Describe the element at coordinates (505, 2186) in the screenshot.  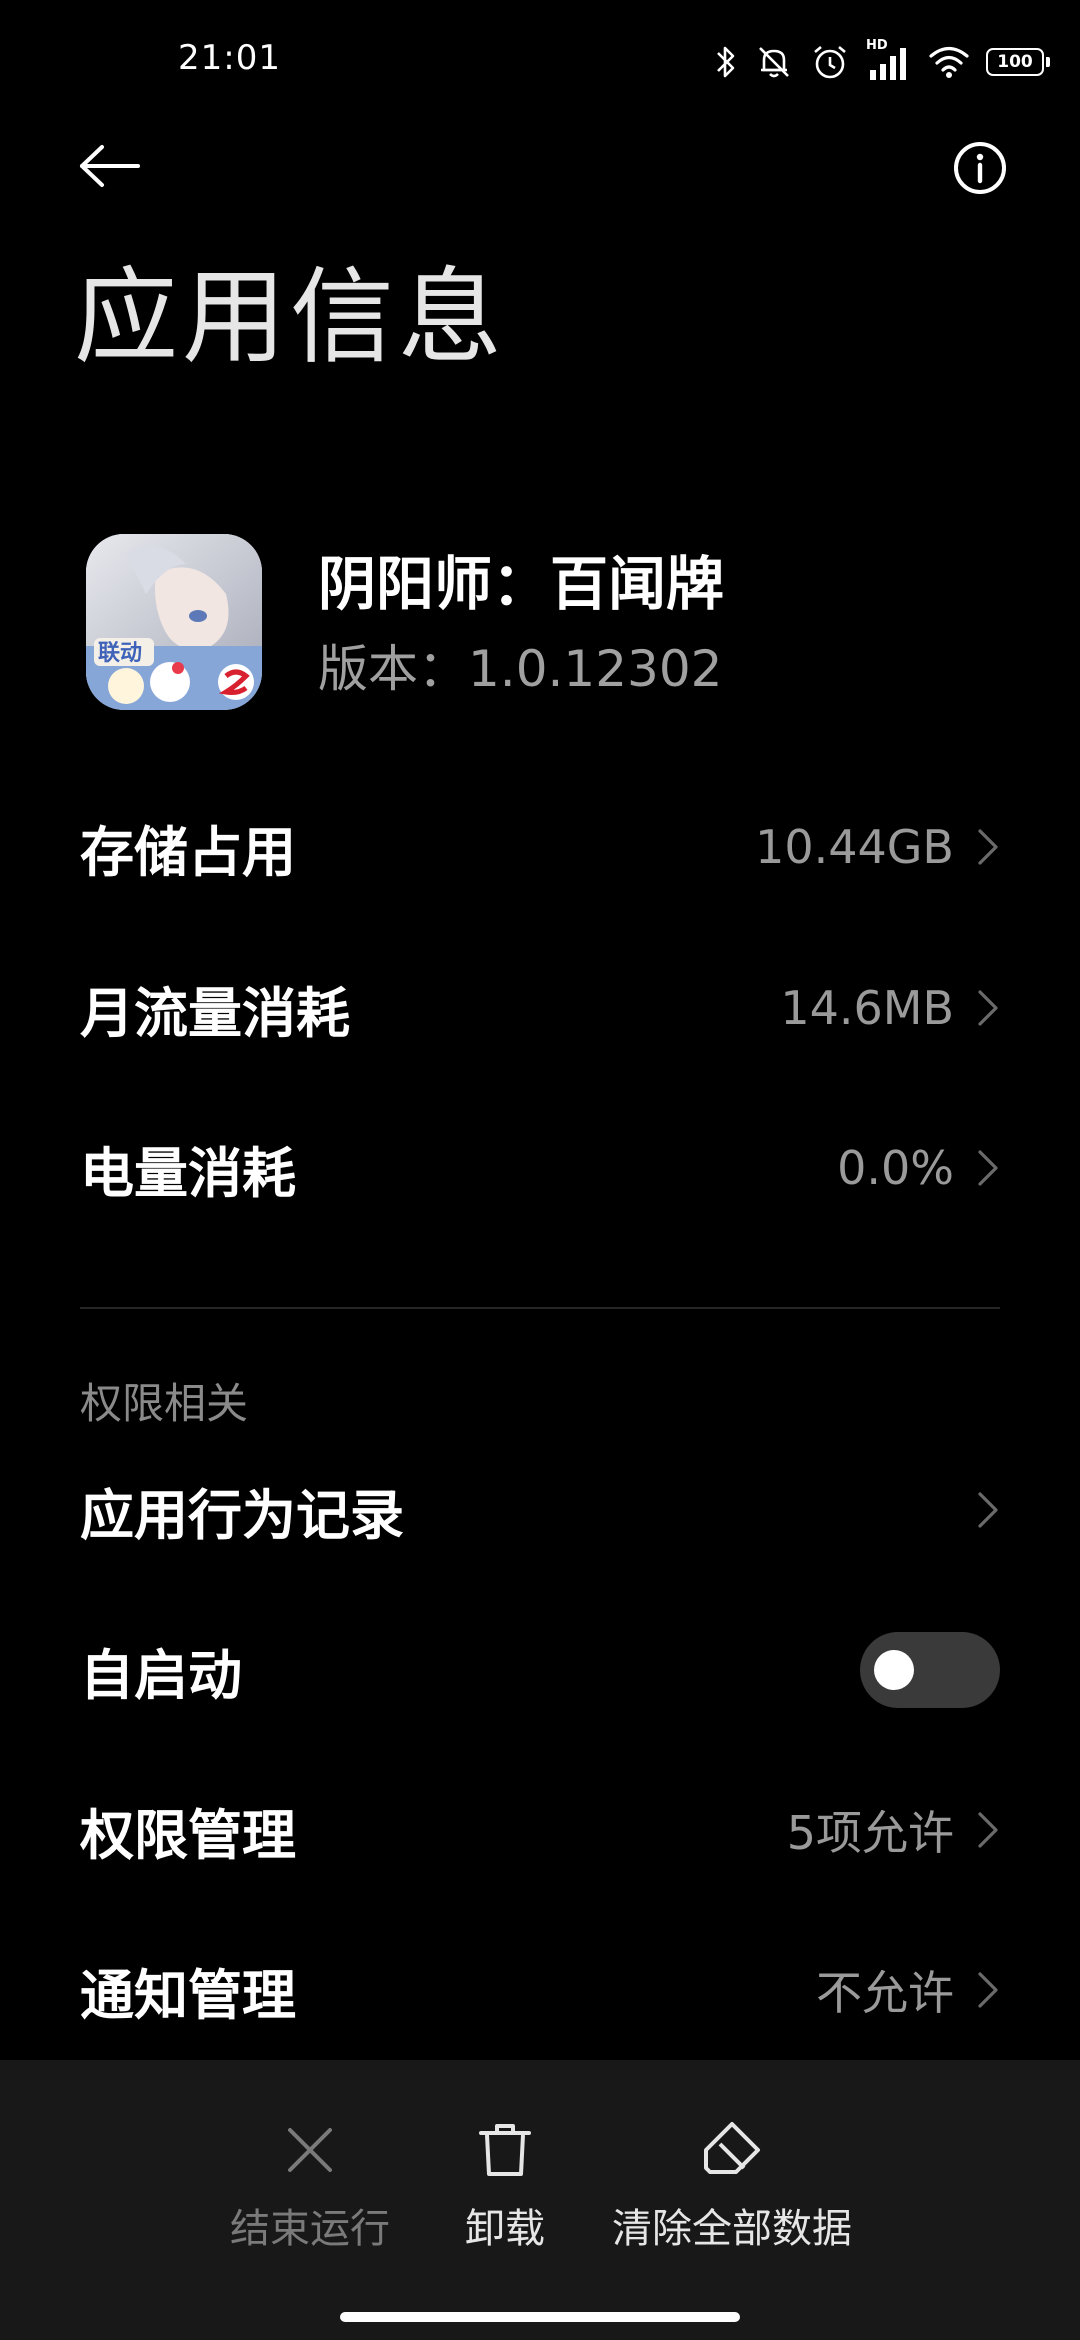
I see `uninstall-button: 卸载` at that location.